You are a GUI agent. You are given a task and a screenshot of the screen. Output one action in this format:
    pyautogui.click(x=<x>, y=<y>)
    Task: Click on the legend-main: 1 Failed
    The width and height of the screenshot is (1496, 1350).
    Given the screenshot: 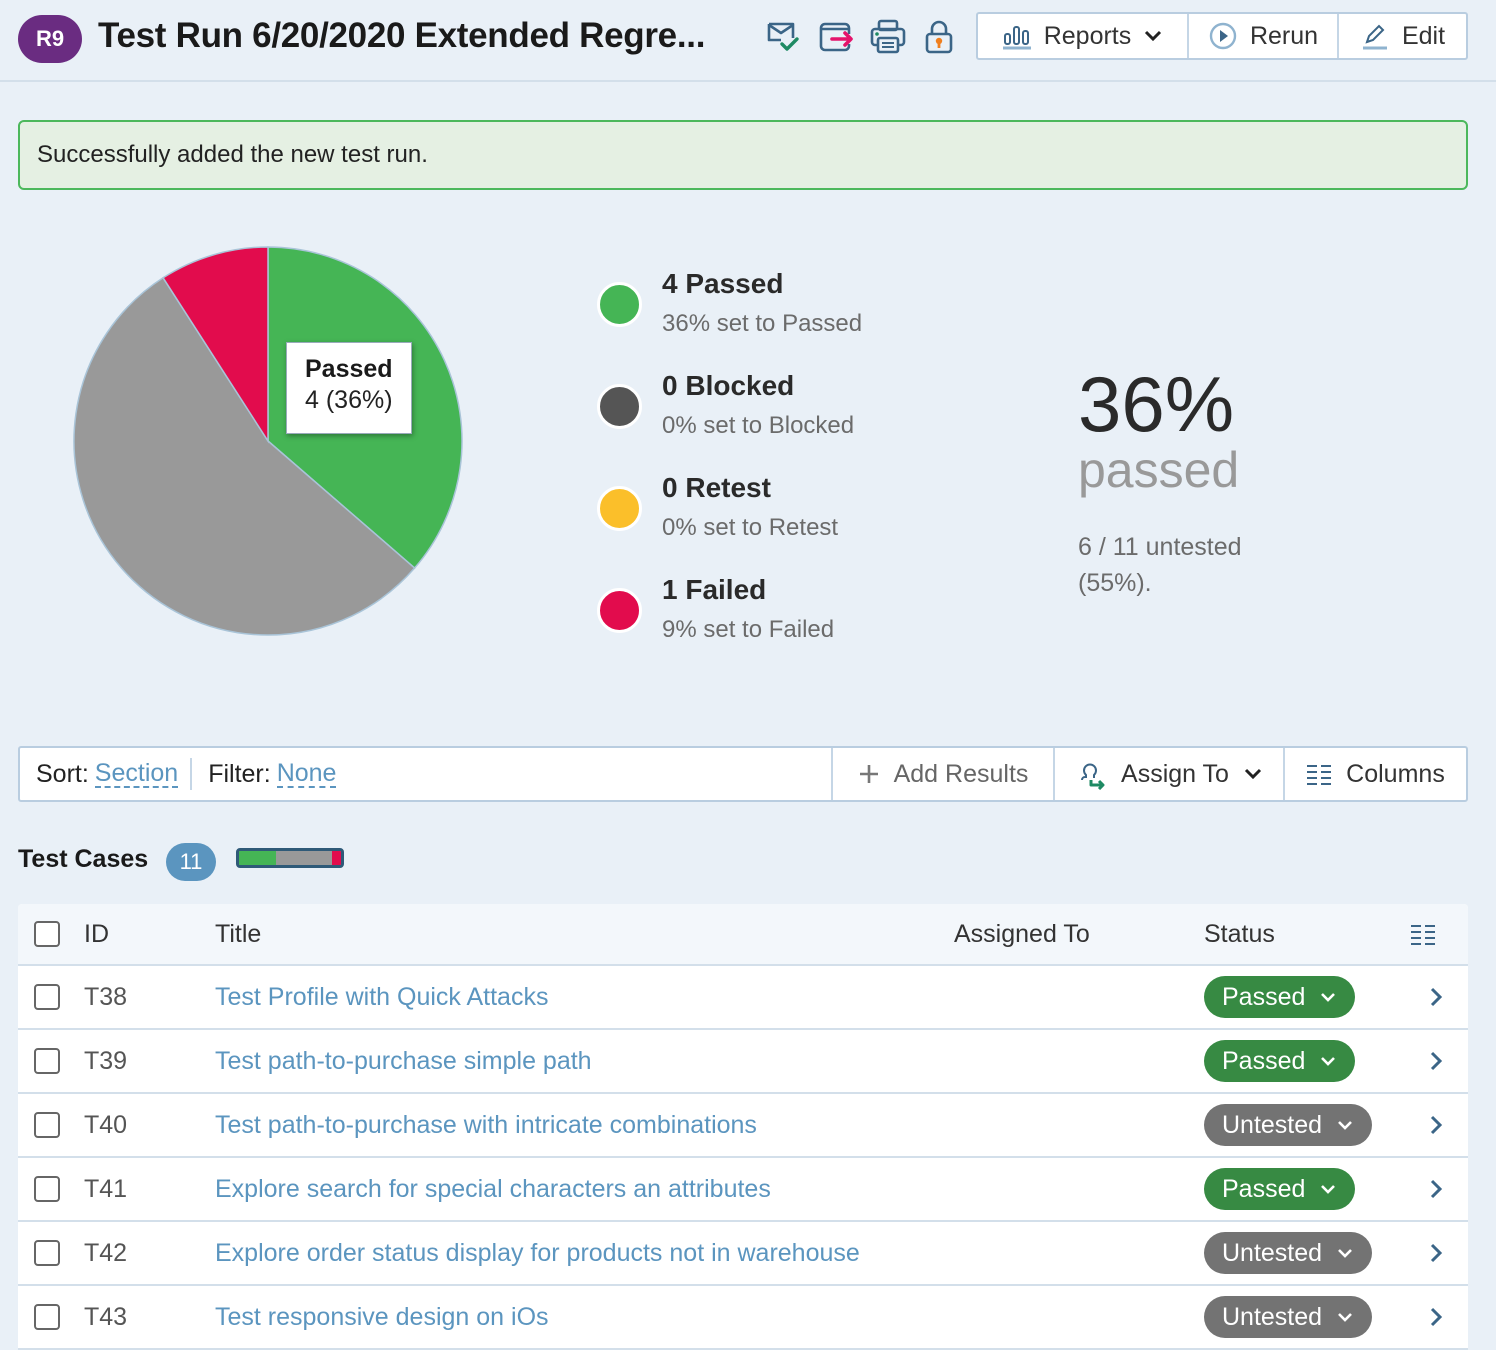 What is the action you would take?
    pyautogui.click(x=714, y=589)
    